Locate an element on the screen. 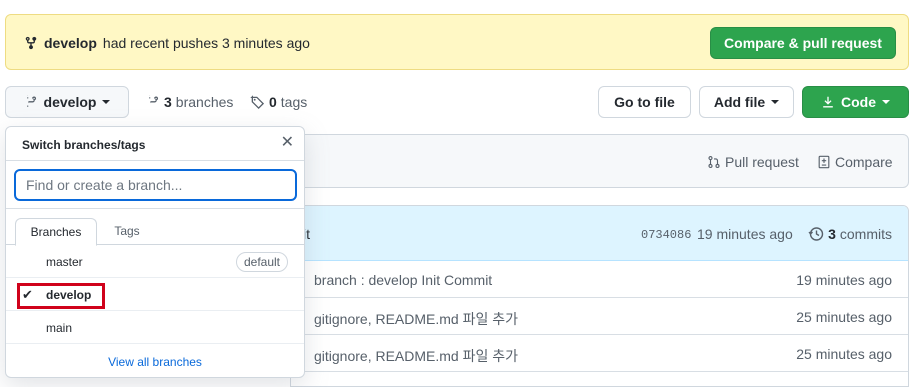  close-icon: ✕ is located at coordinates (287, 143).